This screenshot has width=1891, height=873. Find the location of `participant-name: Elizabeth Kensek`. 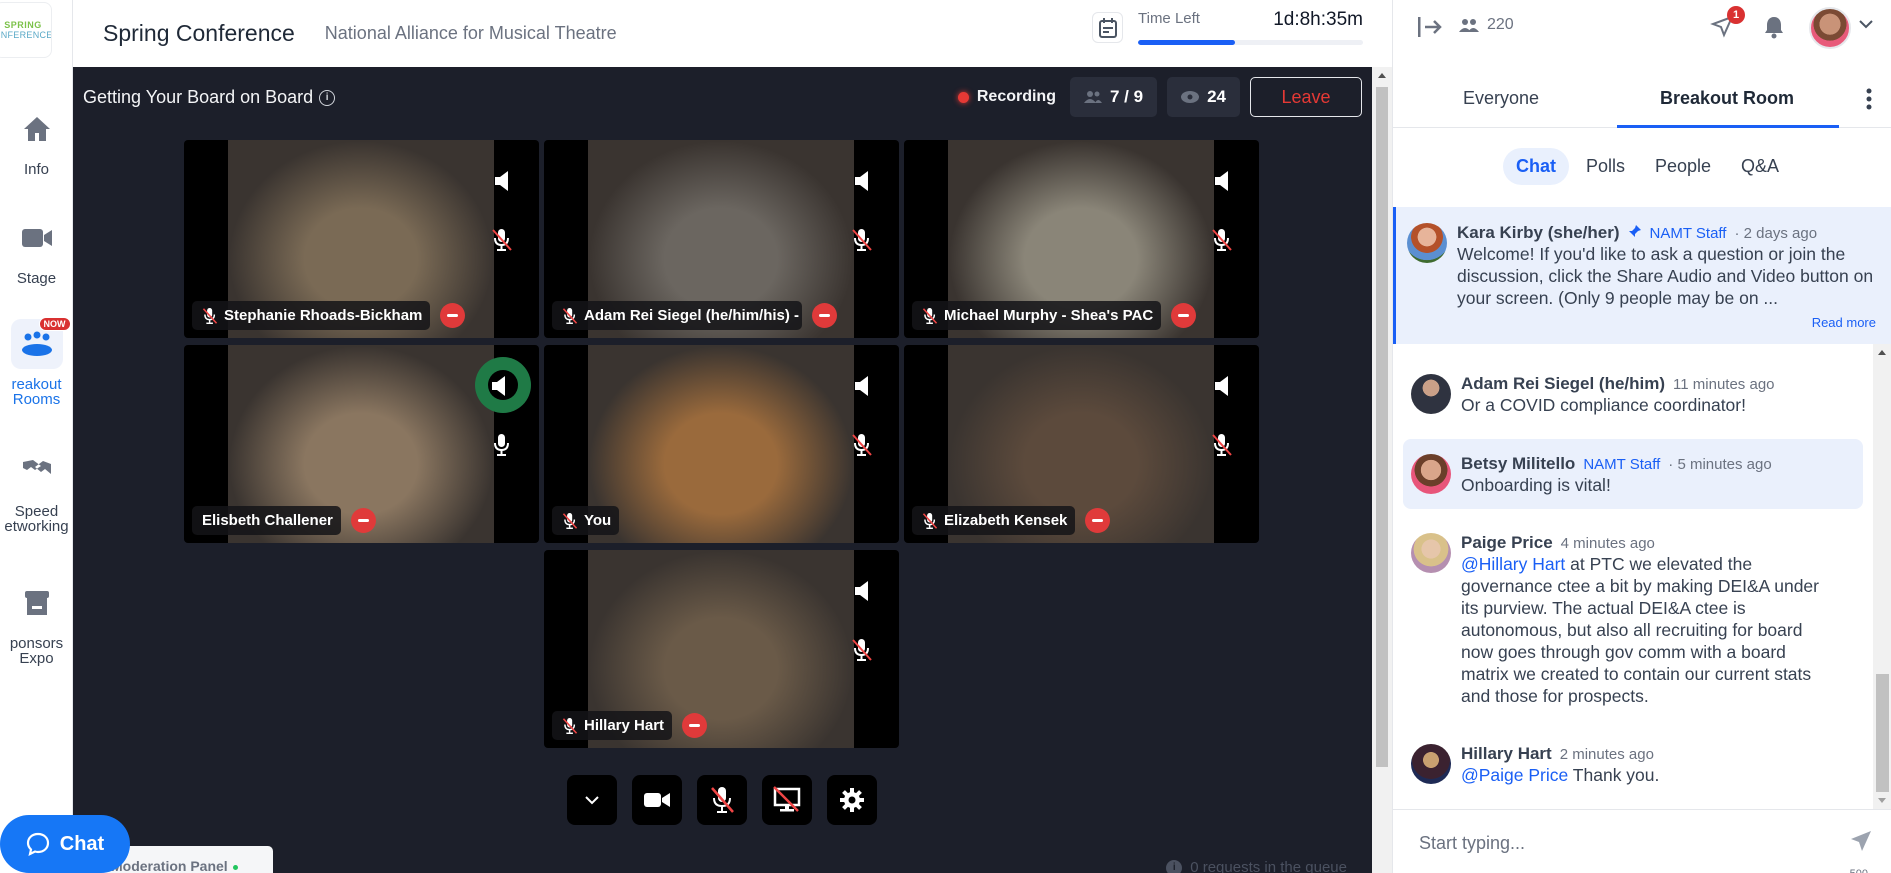

participant-name: Elizabeth Kensek is located at coordinates (1006, 520).